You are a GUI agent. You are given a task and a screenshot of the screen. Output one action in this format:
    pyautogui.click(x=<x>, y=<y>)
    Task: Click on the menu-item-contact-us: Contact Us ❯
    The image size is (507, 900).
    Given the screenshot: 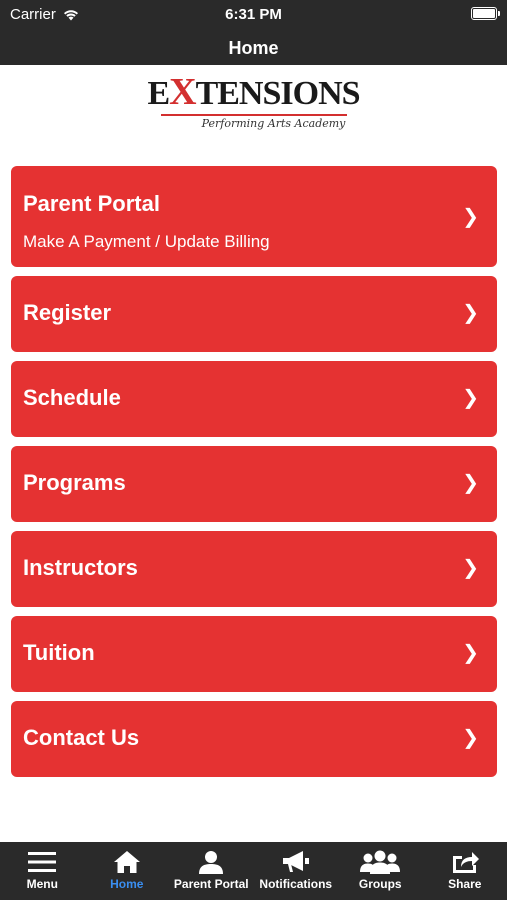 What is the action you would take?
    pyautogui.click(x=254, y=739)
    